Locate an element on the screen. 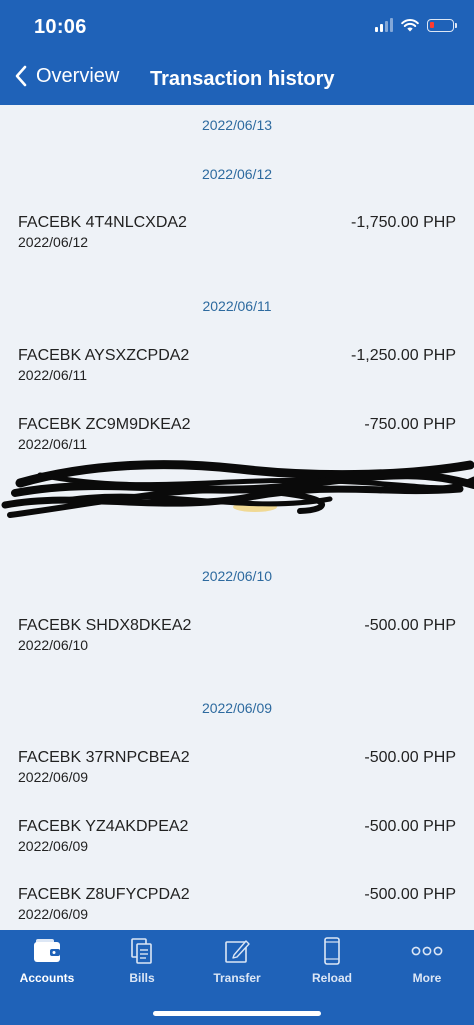 The height and width of the screenshot is (1025, 474). tab-transfer: Transfer is located at coordinates (237, 961).